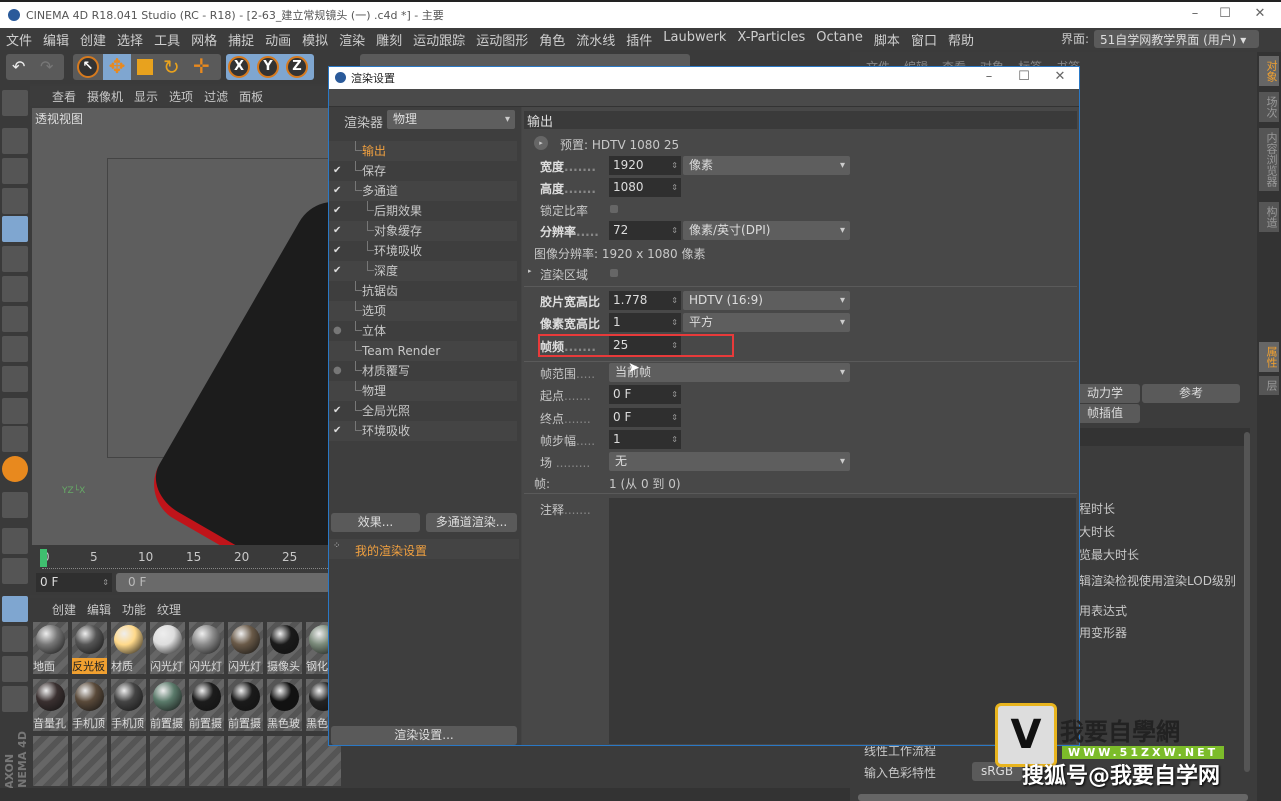 The image size is (1281, 801). Describe the element at coordinates (423, 411) in the screenshot. I see `tree-item: ✔ 全局光照` at that location.